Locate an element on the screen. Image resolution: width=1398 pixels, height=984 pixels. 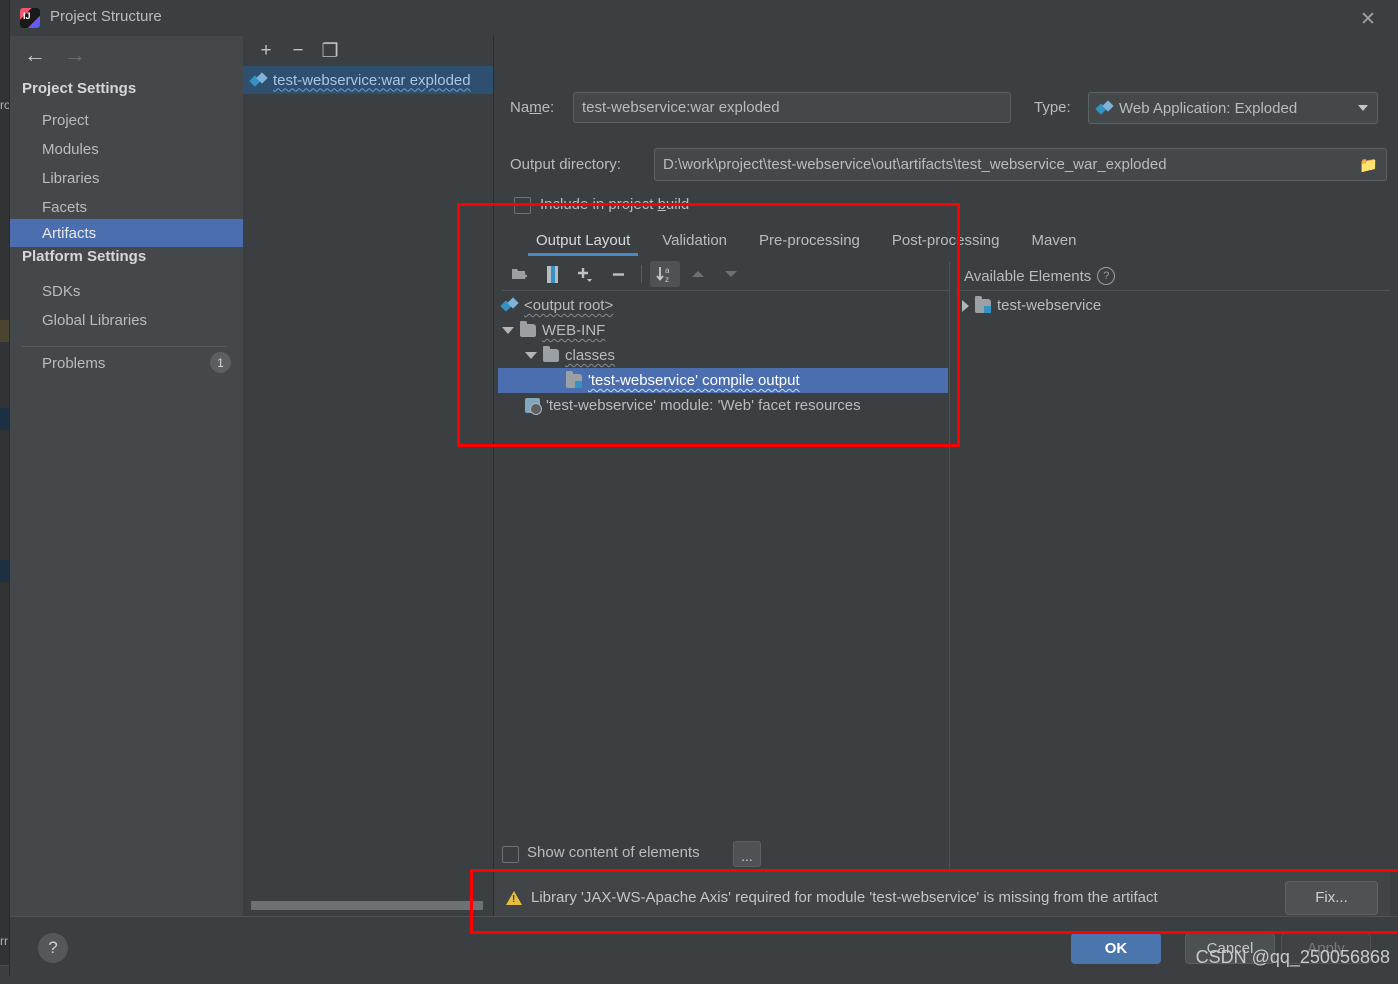
archive-icon is located at coordinates (552, 274).